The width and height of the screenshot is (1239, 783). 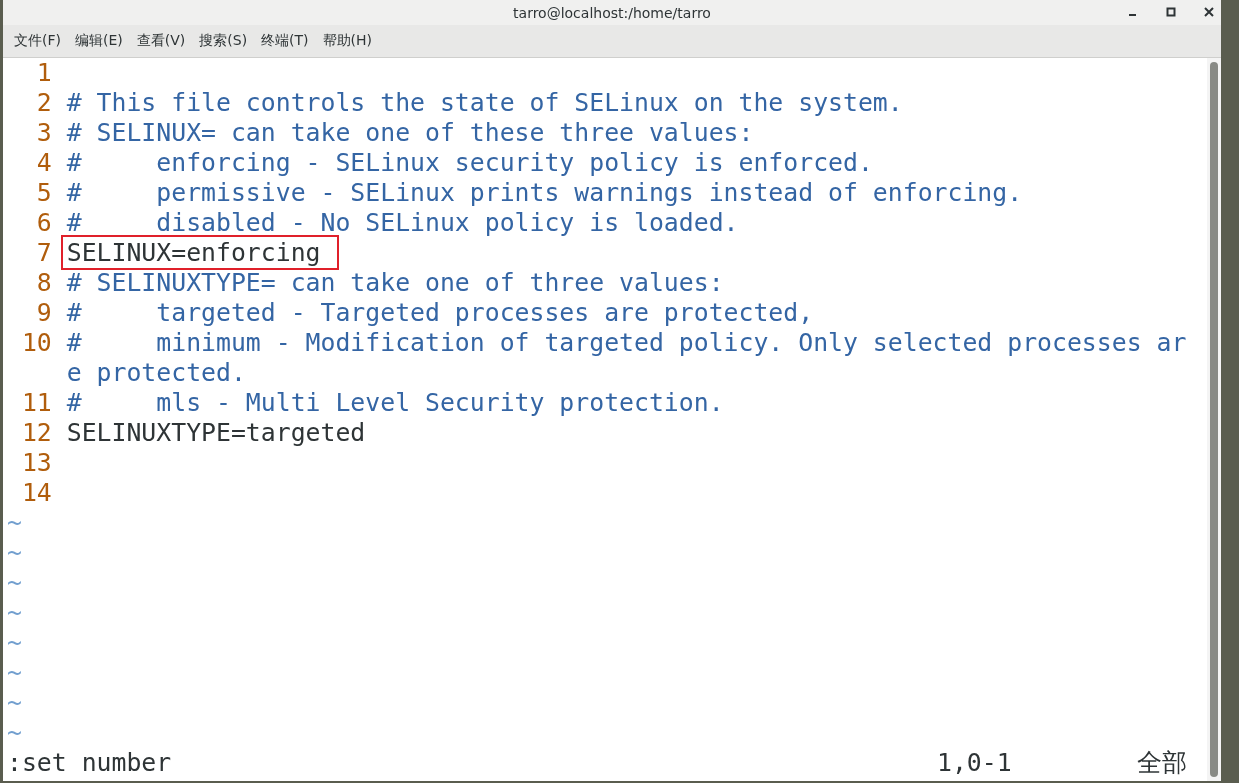 What do you see at coordinates (36, 463) in the screenshot?
I see `line-number: 13` at bounding box center [36, 463].